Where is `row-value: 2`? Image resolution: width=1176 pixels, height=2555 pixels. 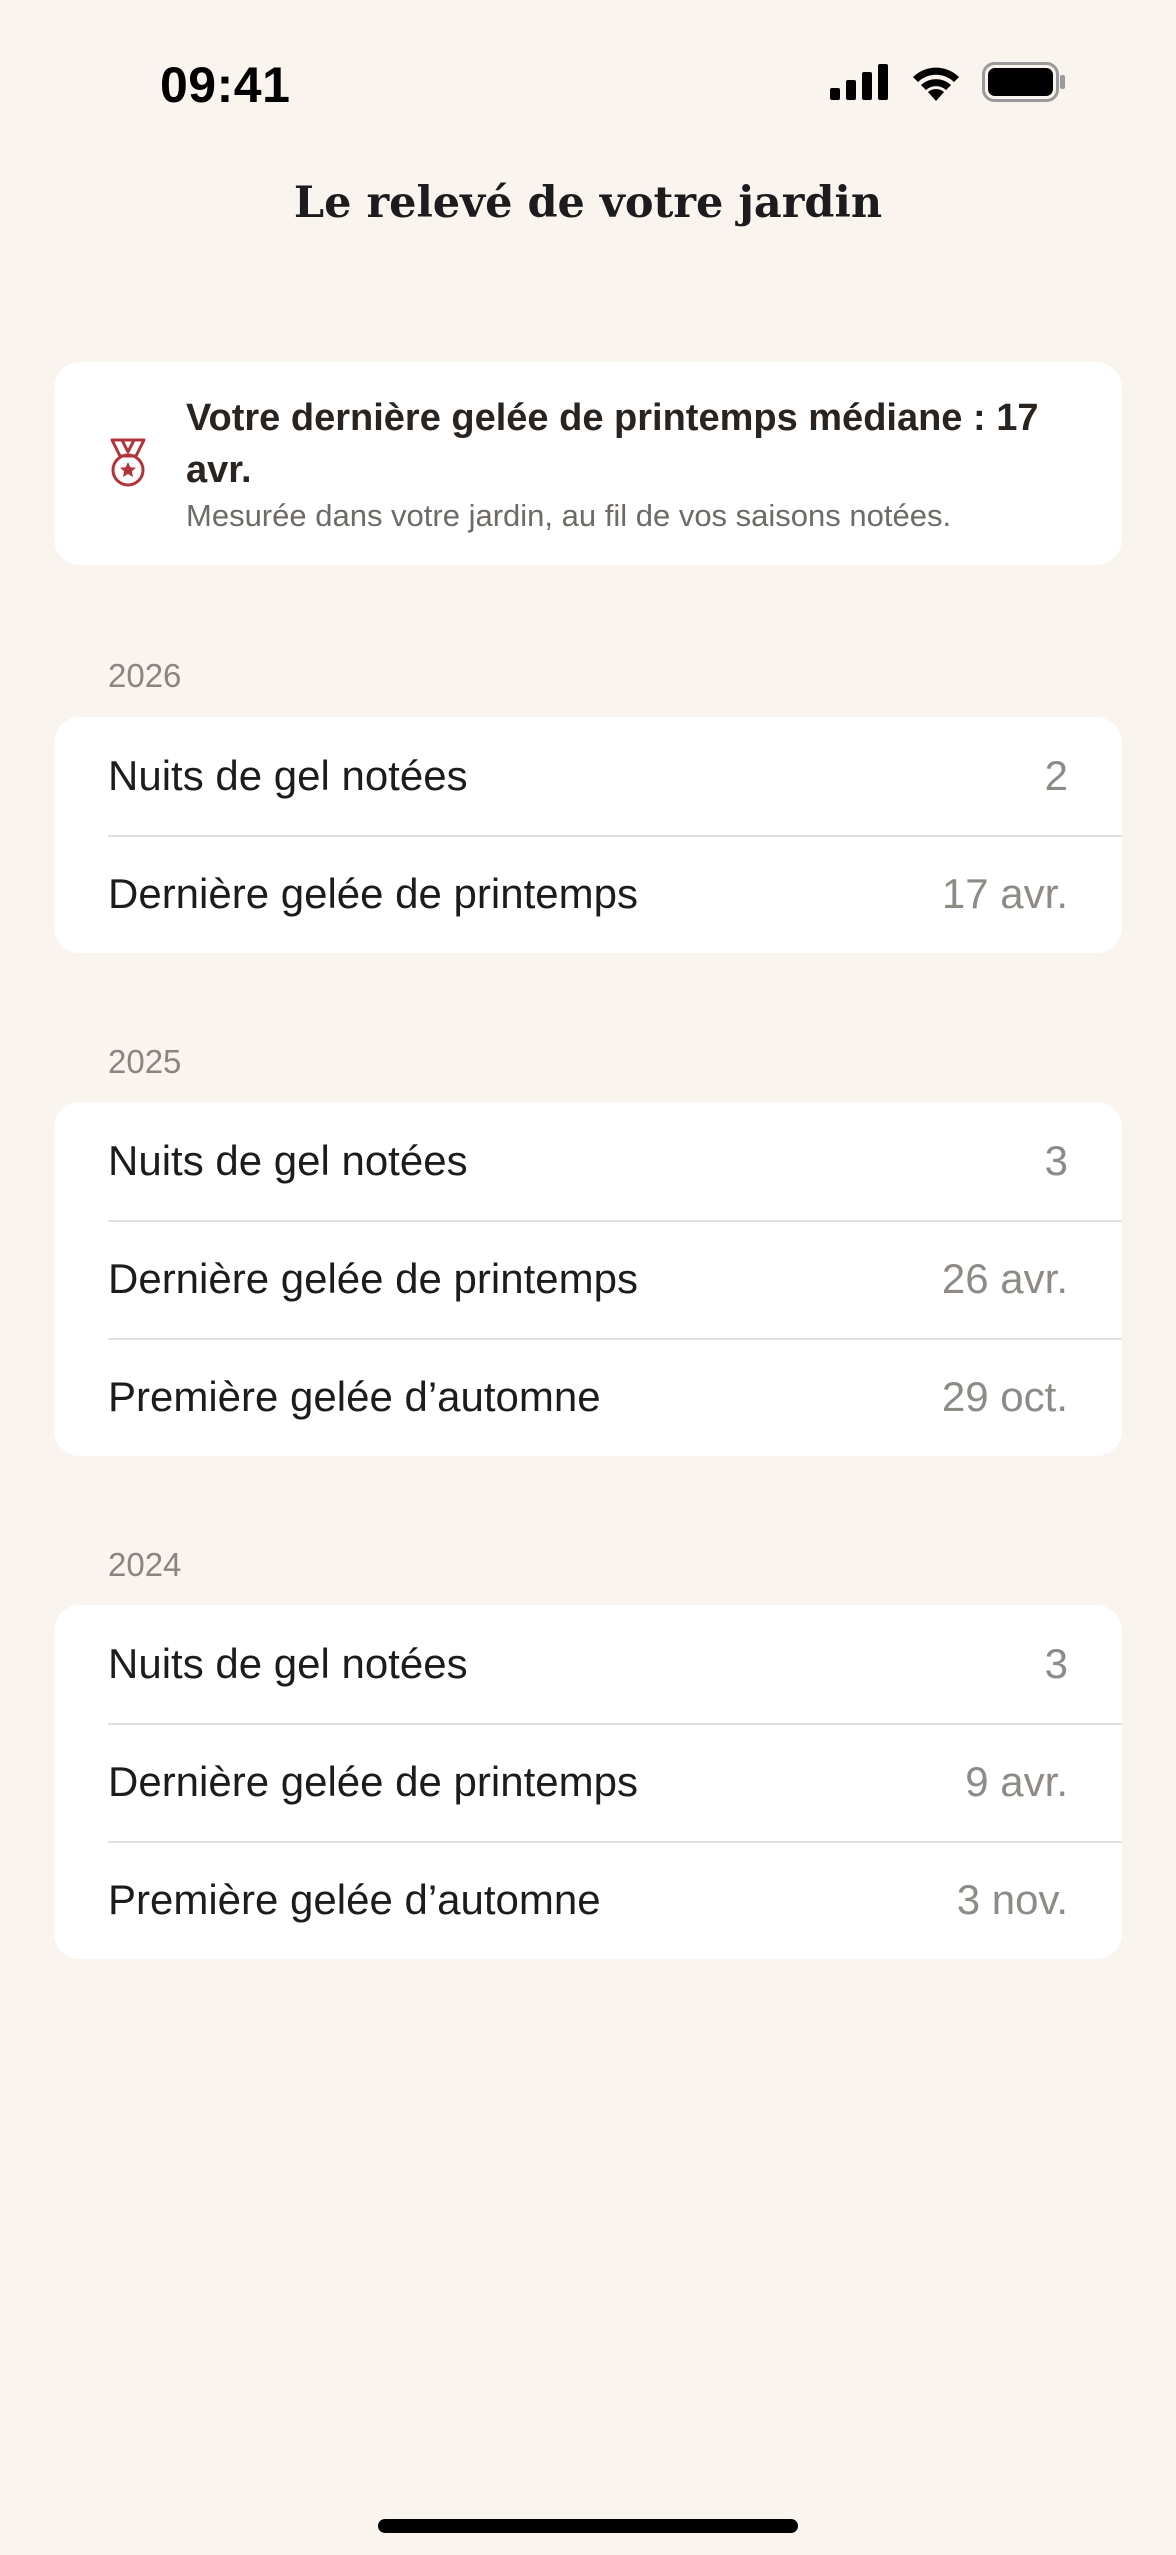
row-value: 2 is located at coordinates (1056, 775).